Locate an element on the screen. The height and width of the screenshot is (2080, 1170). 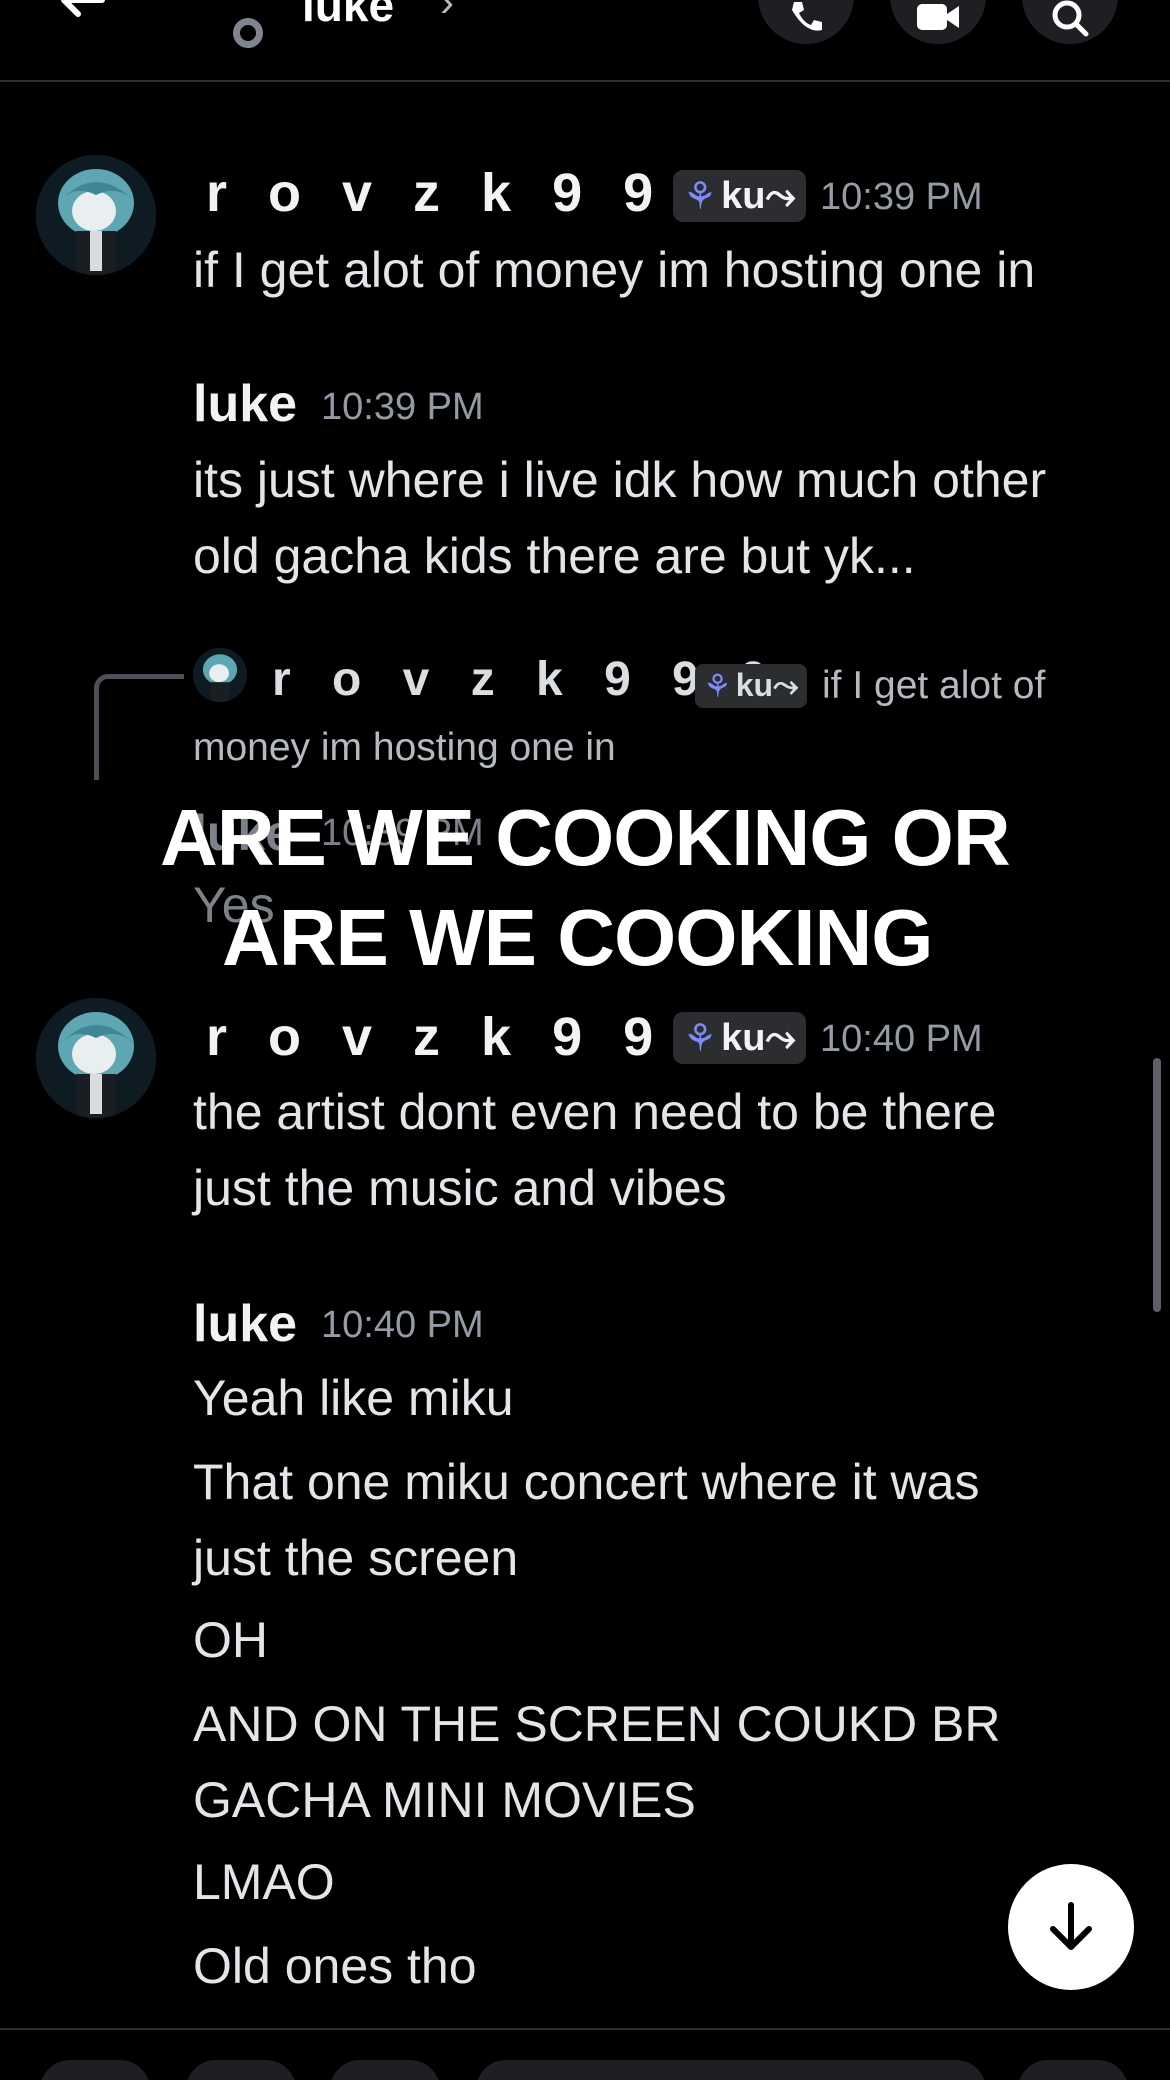
back-arrow-icon is located at coordinates (82, 15).